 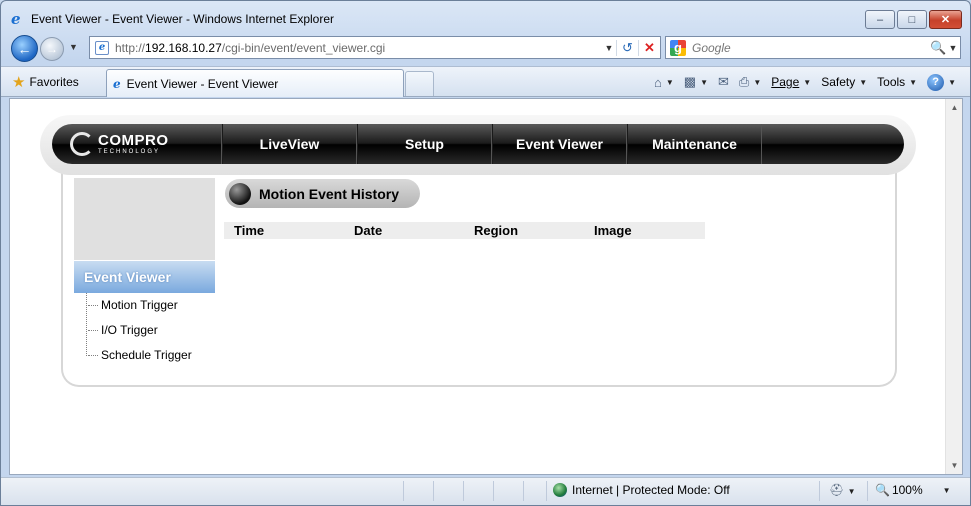 I want to click on brand-text: COMPRO TECHNOLOGY, so click(x=133, y=144).